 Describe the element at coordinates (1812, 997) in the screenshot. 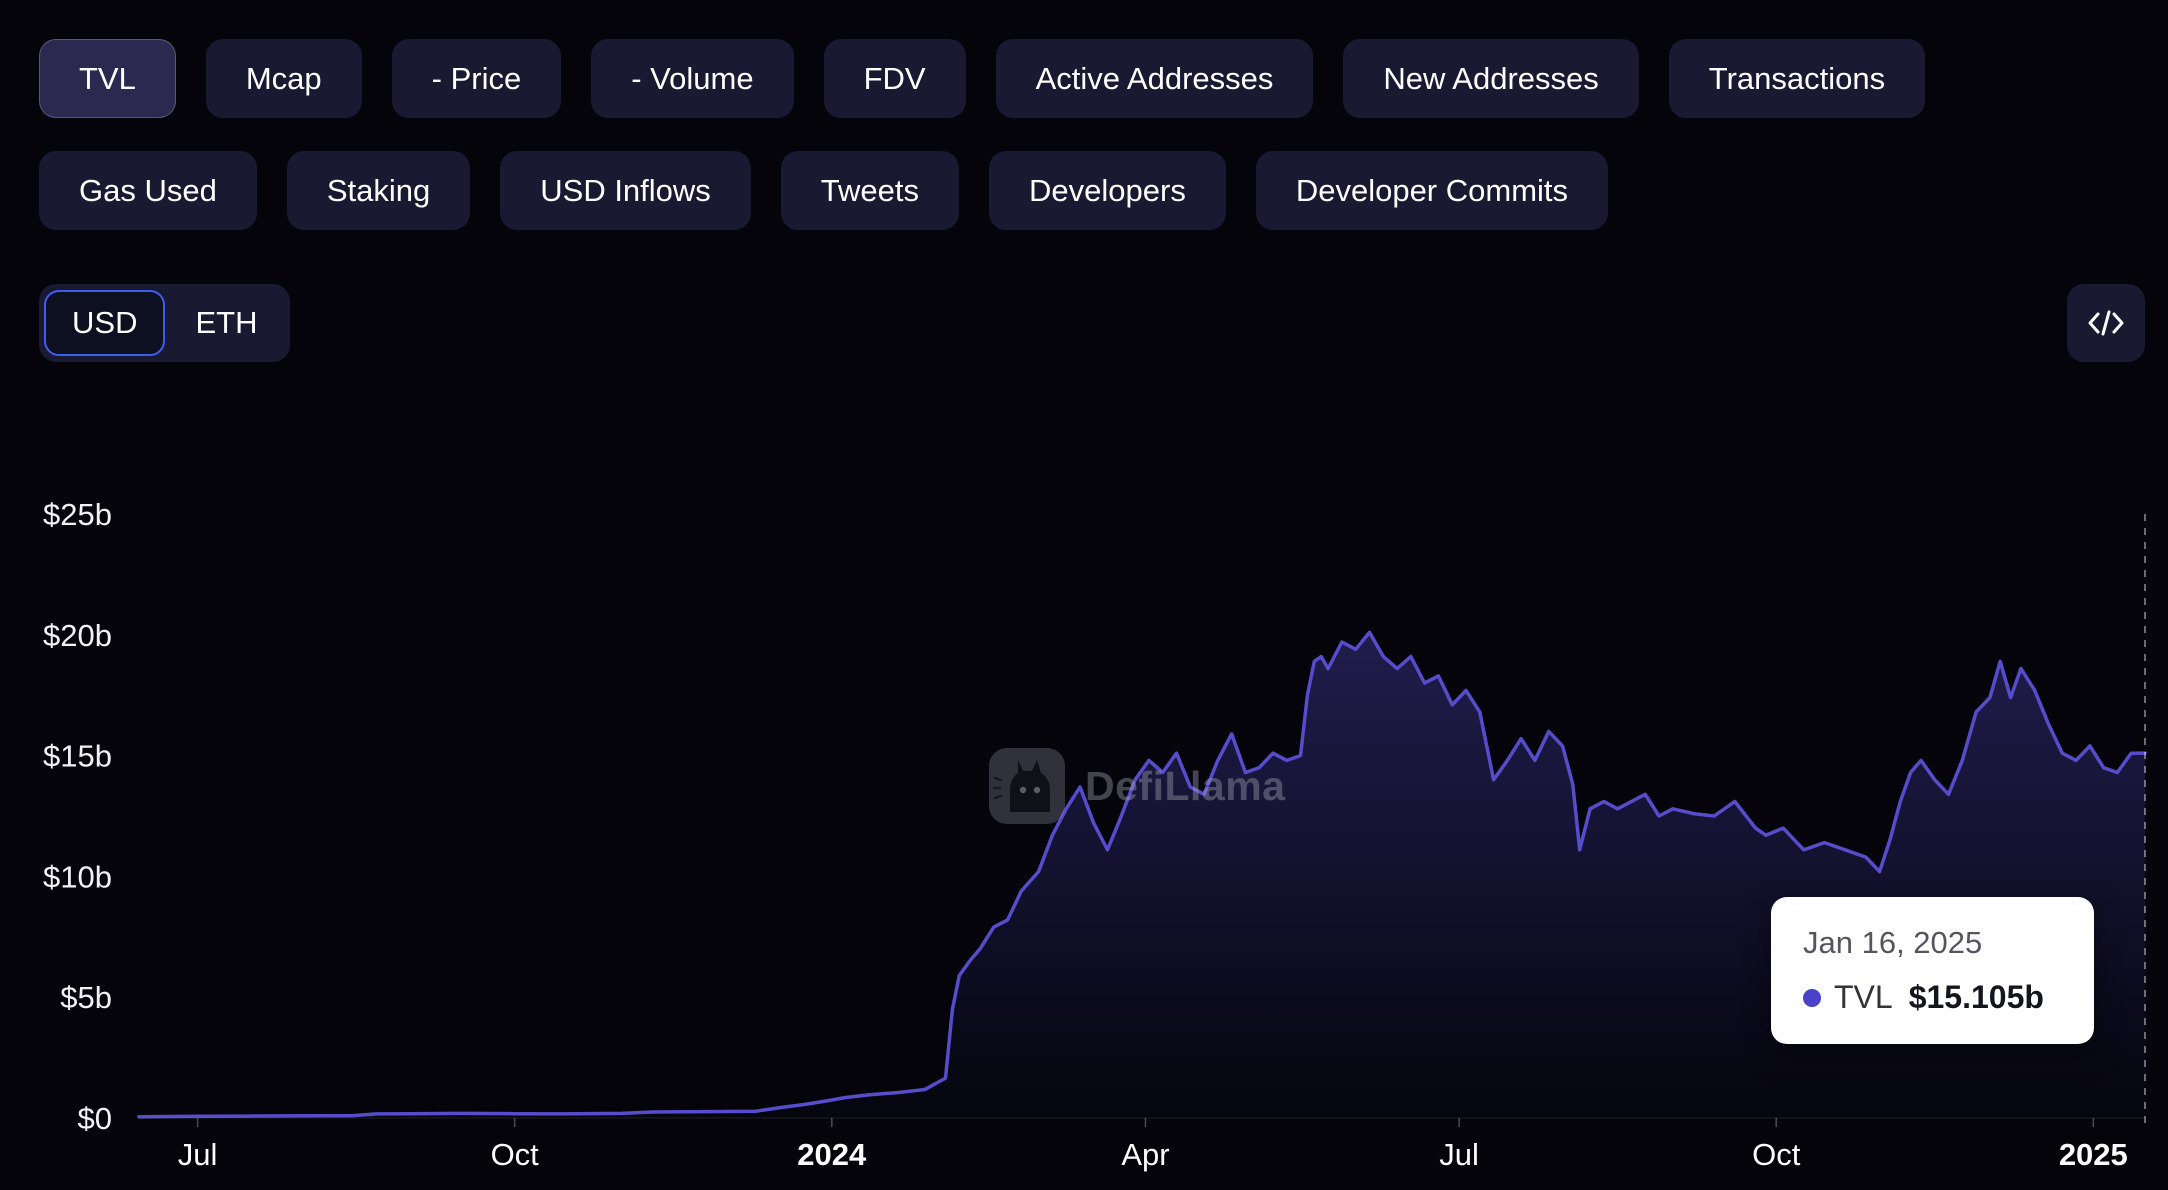

I see `series-marker-dot` at that location.